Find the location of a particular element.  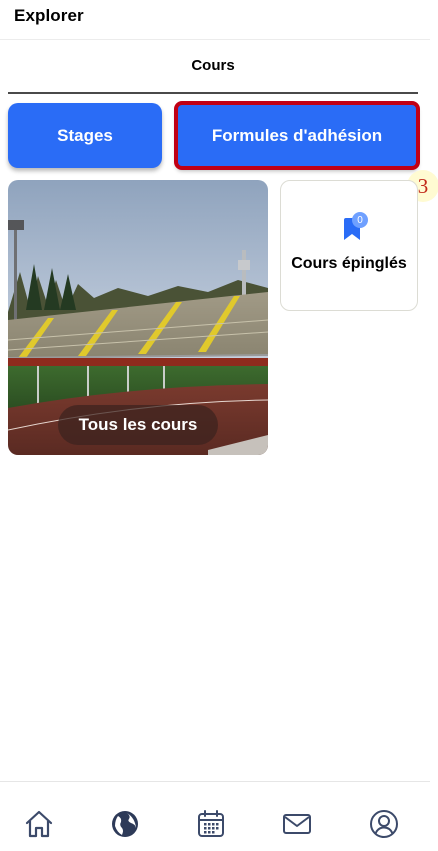

page-title: Explorer is located at coordinates (49, 15).